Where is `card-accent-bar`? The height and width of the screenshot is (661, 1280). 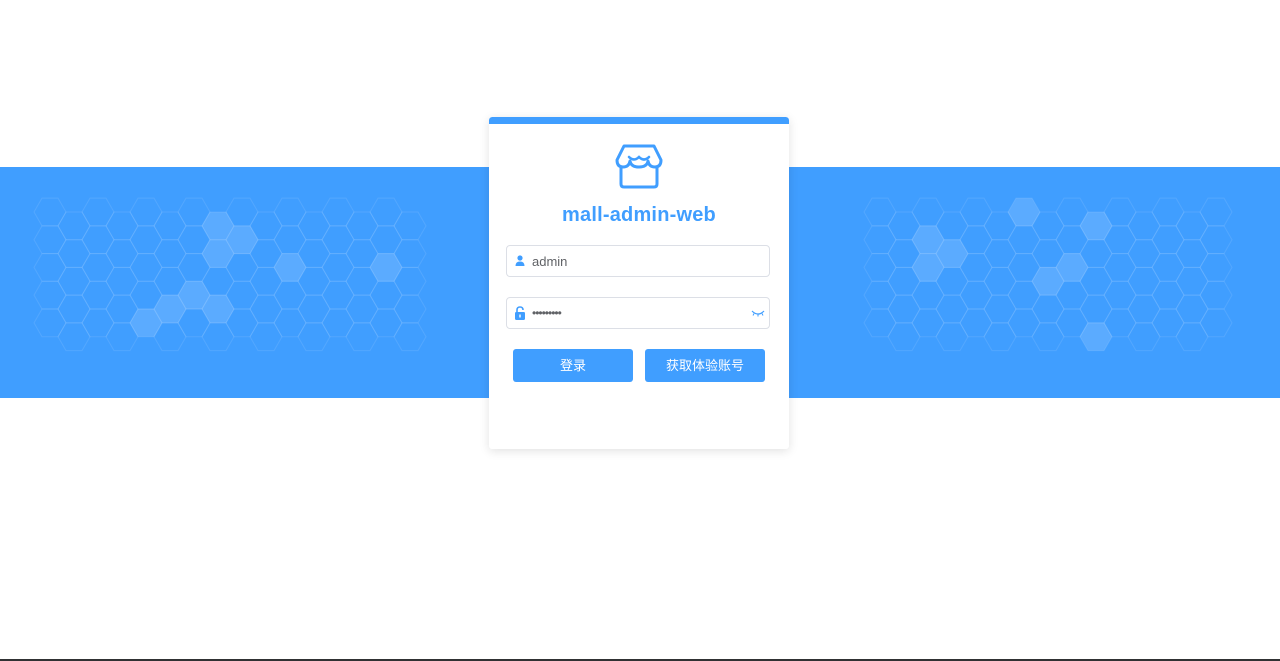
card-accent-bar is located at coordinates (639, 120).